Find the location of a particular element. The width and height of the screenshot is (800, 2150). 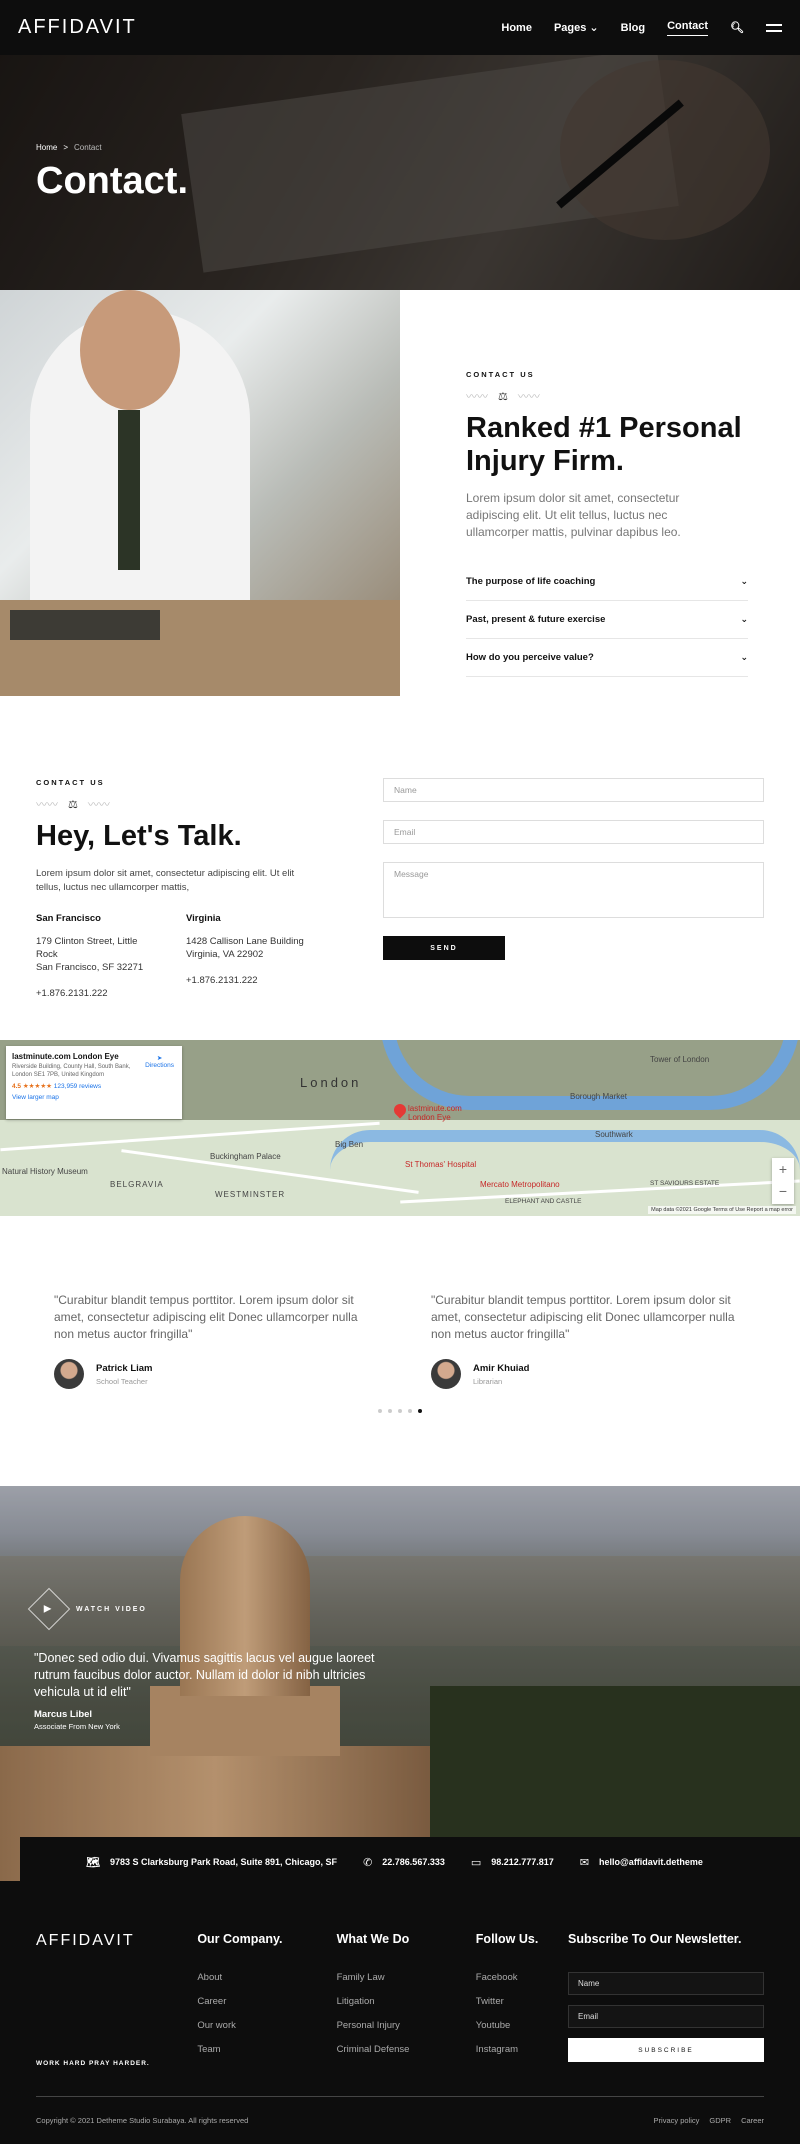

accordion-item: The purpose of life coaching ⌄ is located at coordinates (607, 582).